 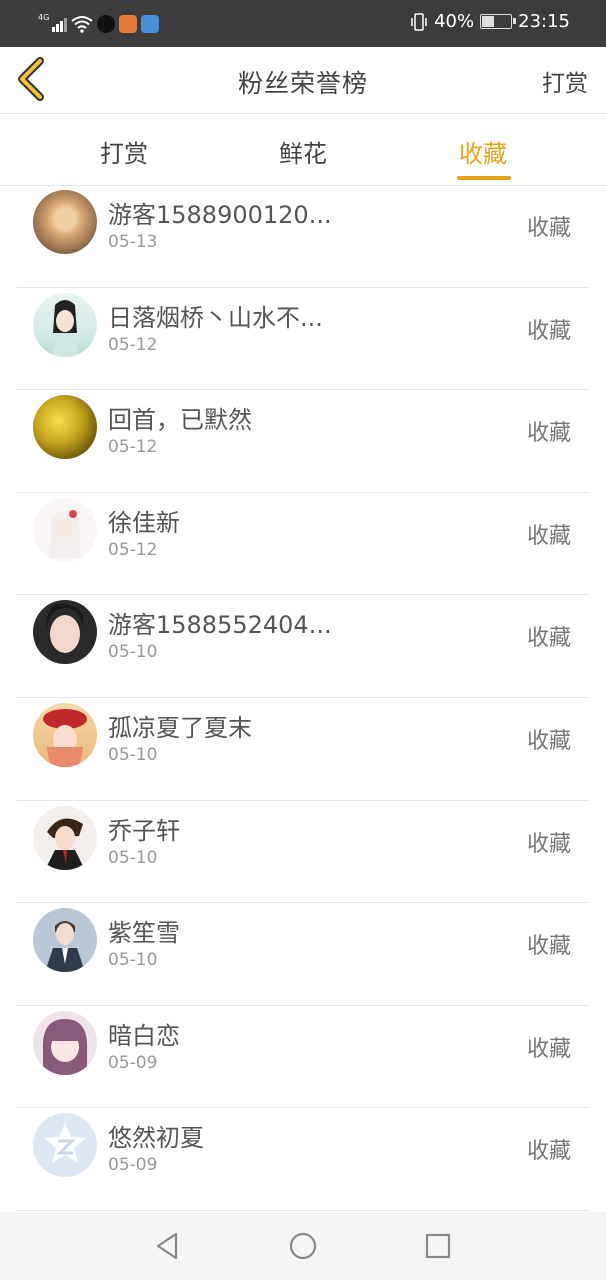 What do you see at coordinates (303, 749) in the screenshot?
I see `list-item: 孤凉夏了夏末 05-10 收藏` at bounding box center [303, 749].